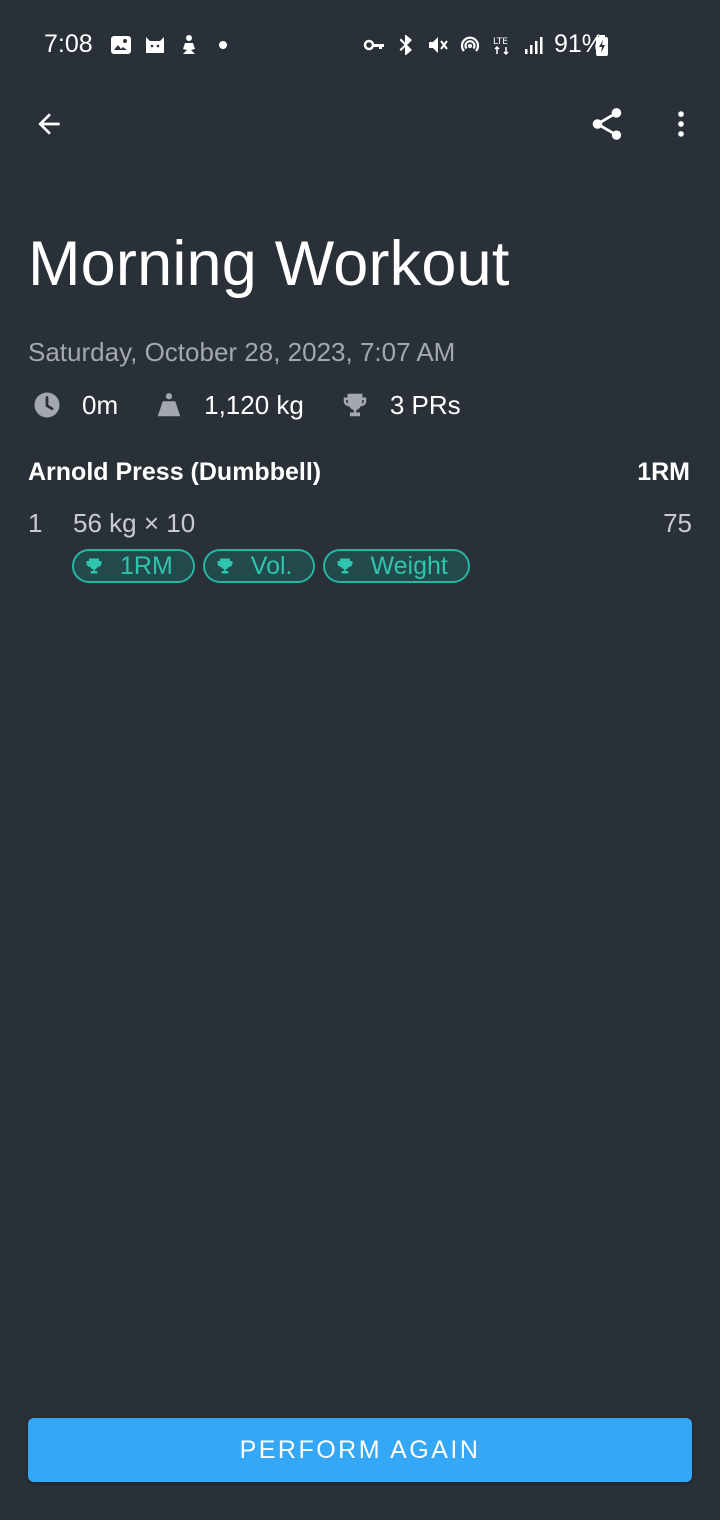 The height and width of the screenshot is (1520, 720). I want to click on set-1rm-value: 75, so click(677, 523).